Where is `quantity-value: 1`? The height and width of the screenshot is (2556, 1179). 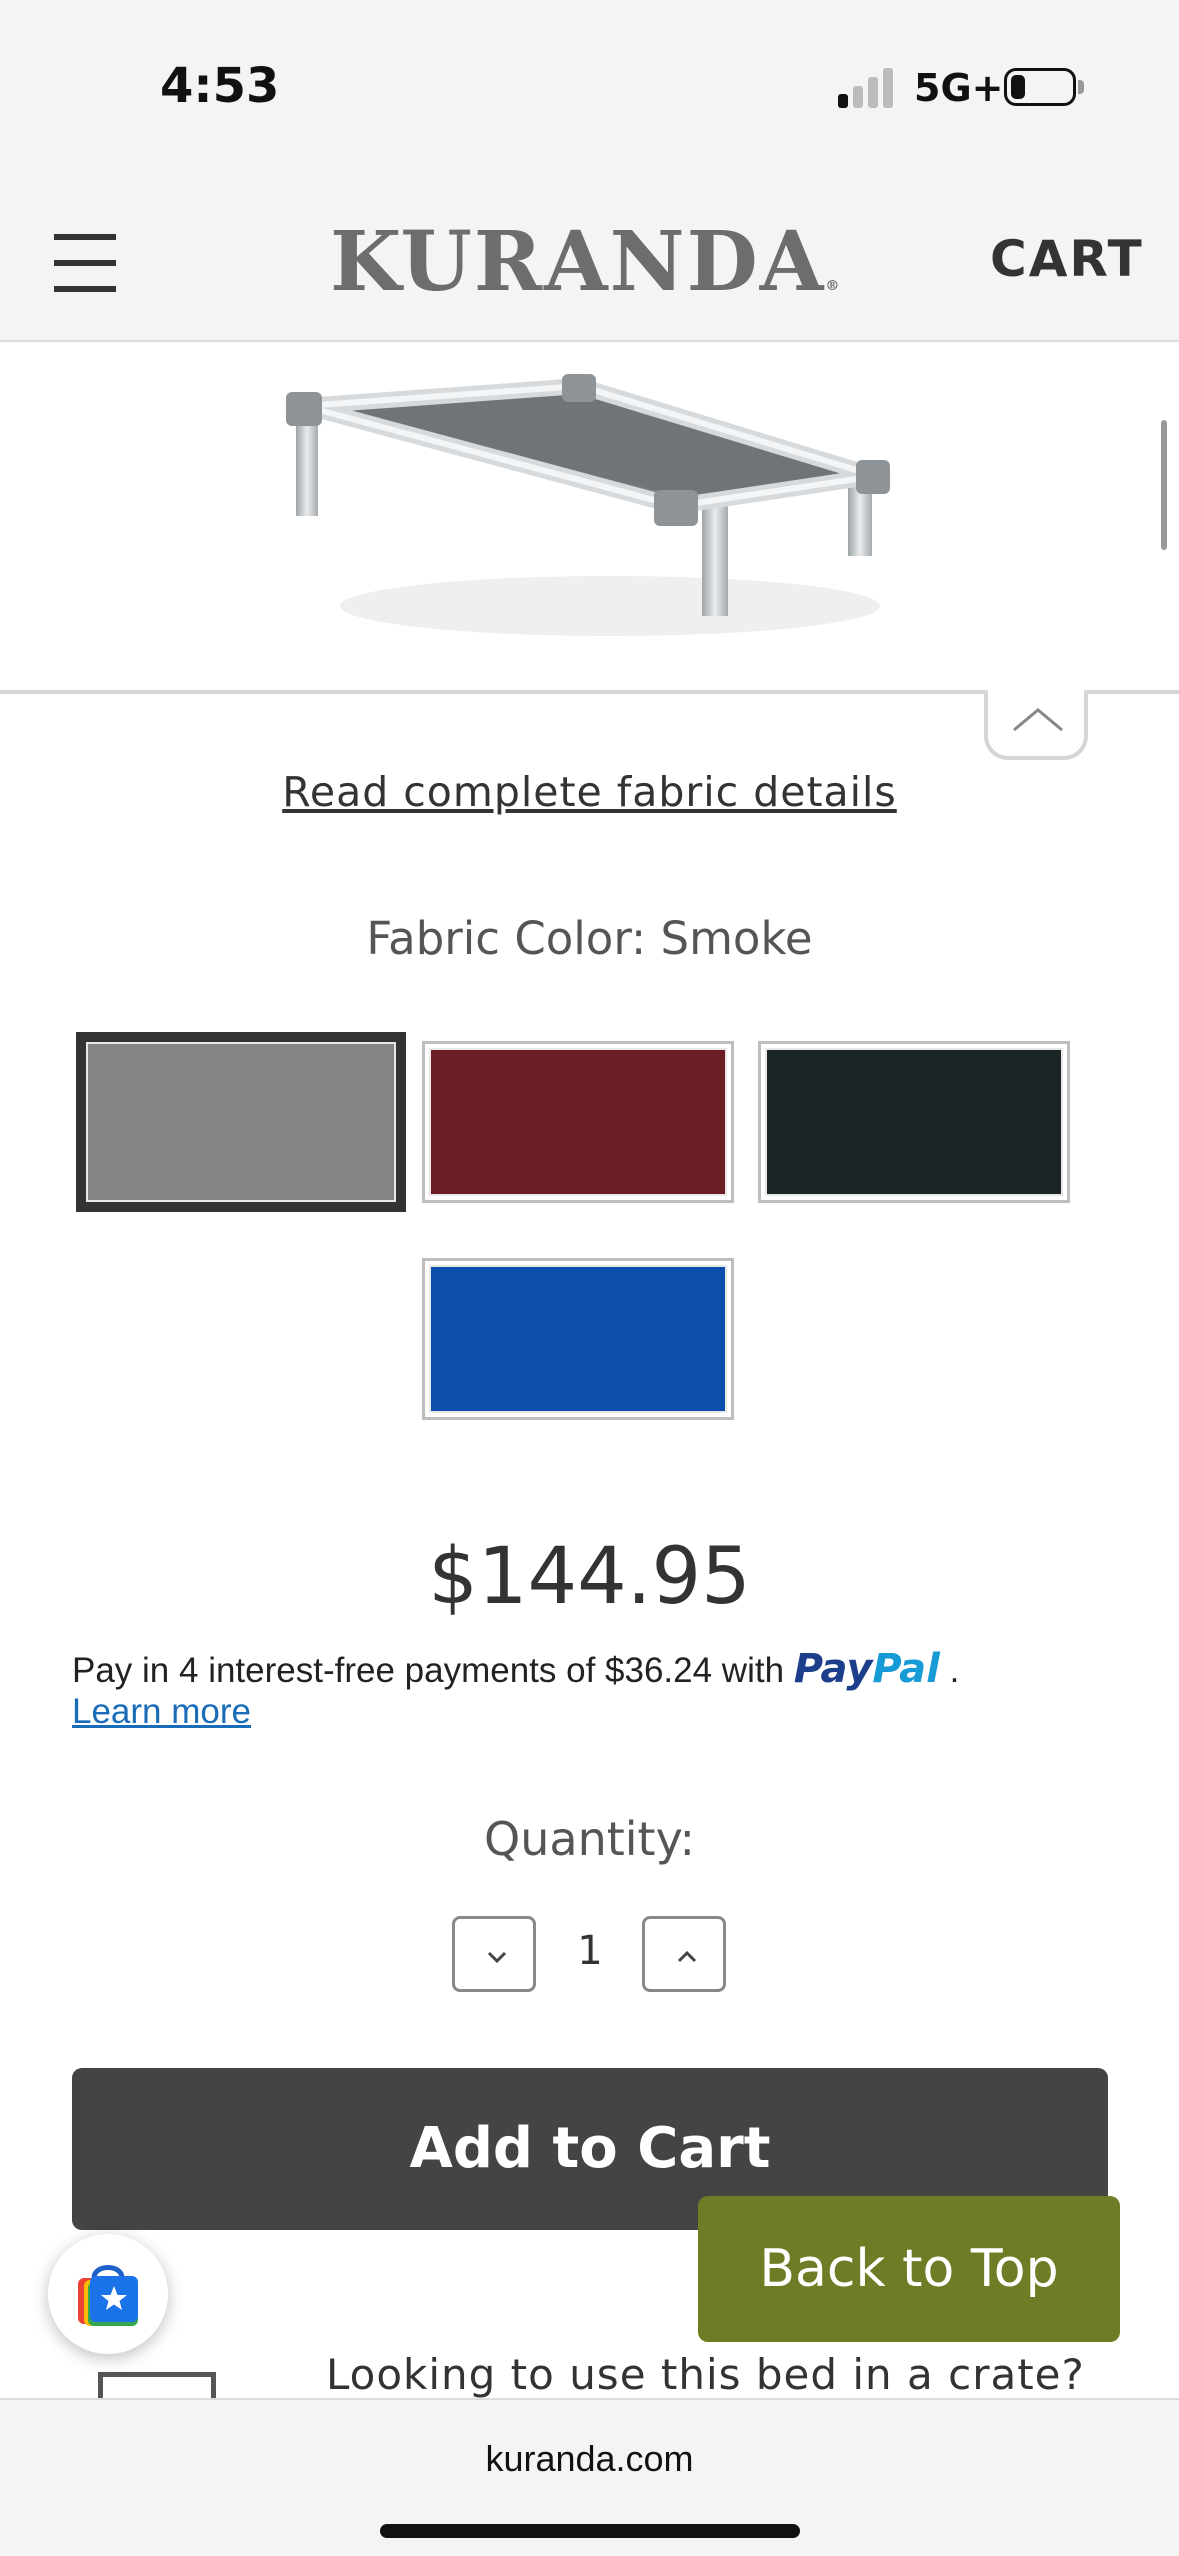
quantity-value: 1 is located at coordinates (590, 1951).